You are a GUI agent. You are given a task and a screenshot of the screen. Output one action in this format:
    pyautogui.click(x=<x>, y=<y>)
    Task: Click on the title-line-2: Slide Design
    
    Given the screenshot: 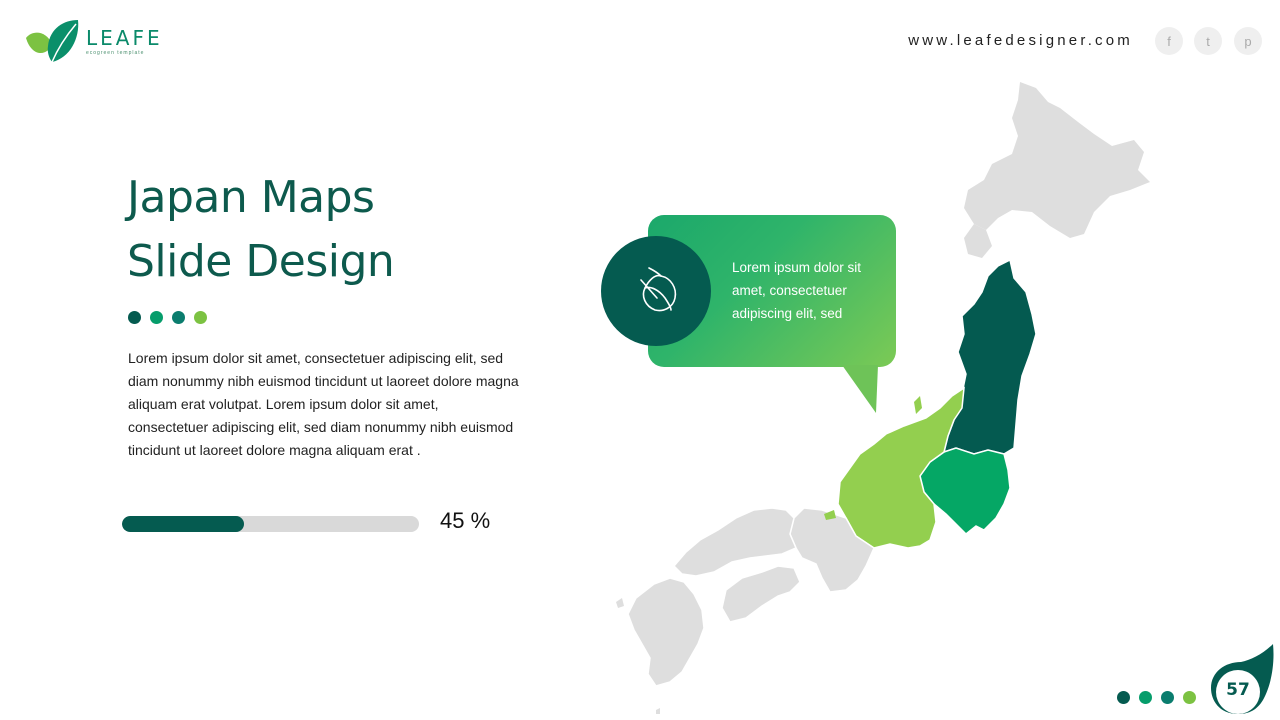 What is the action you would take?
    pyautogui.click(x=261, y=261)
    